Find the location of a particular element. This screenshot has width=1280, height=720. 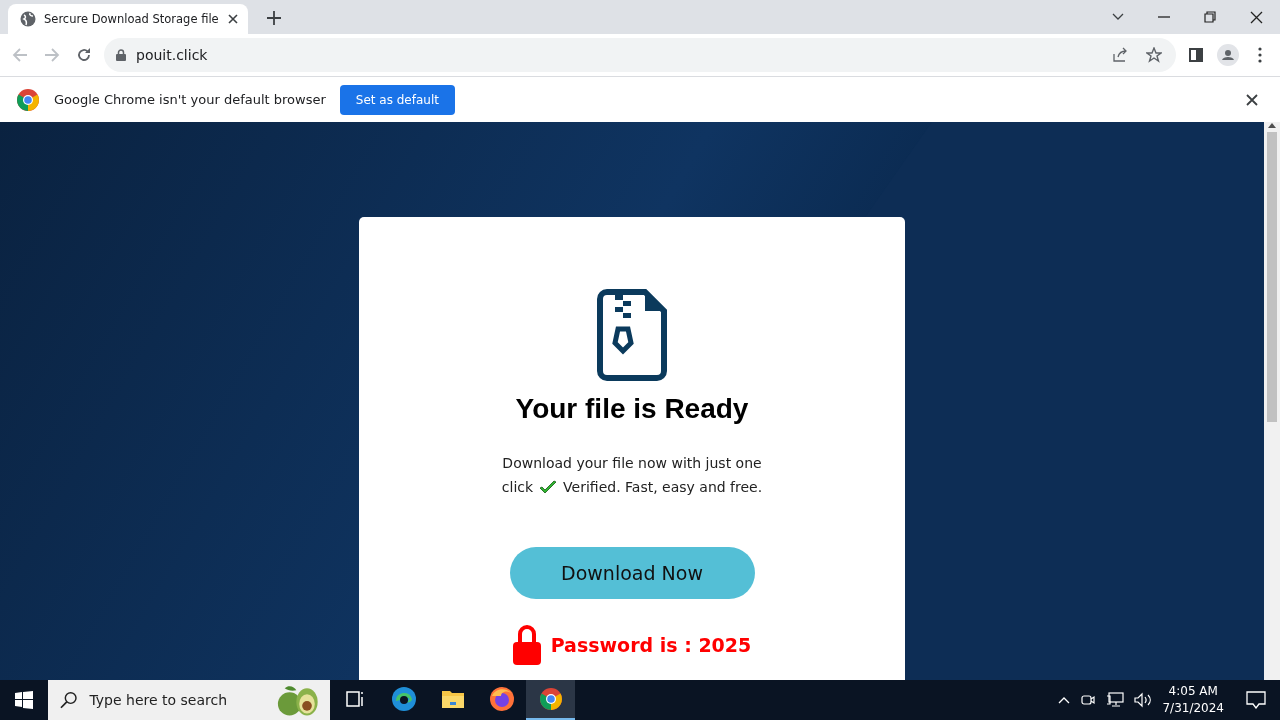

padlock-icon is located at coordinates (526, 645).